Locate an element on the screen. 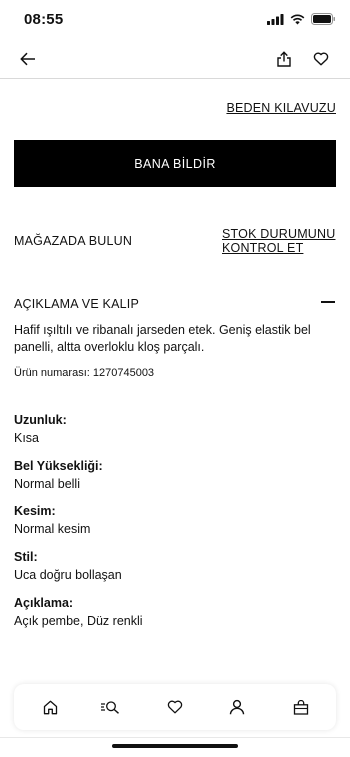  attribute-waist-height: Bel Yüksekliği: Normal belli is located at coordinates (174, 475).